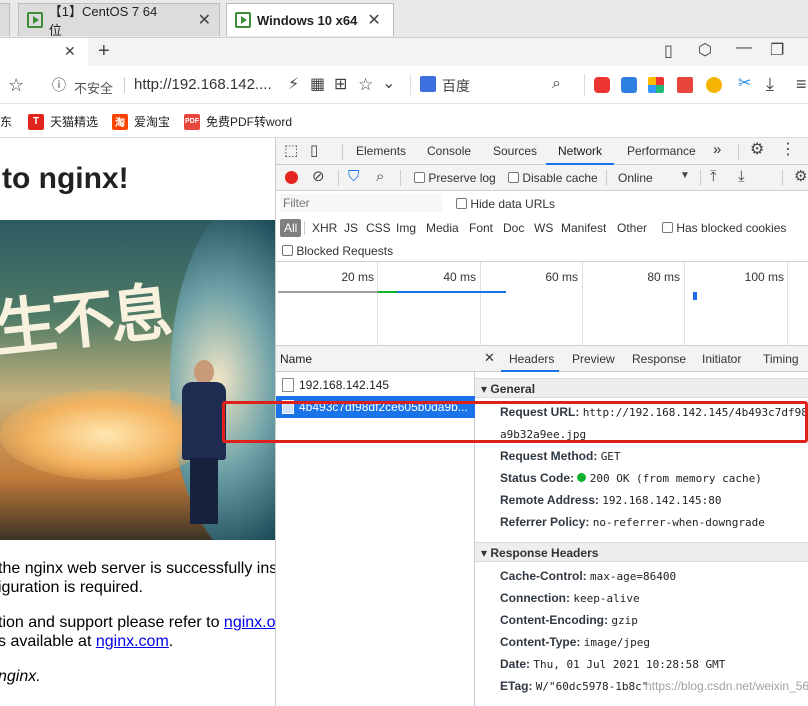 This screenshot has width=808, height=706. Describe the element at coordinates (317, 85) in the screenshot. I see `qr-icon: ▦` at that location.